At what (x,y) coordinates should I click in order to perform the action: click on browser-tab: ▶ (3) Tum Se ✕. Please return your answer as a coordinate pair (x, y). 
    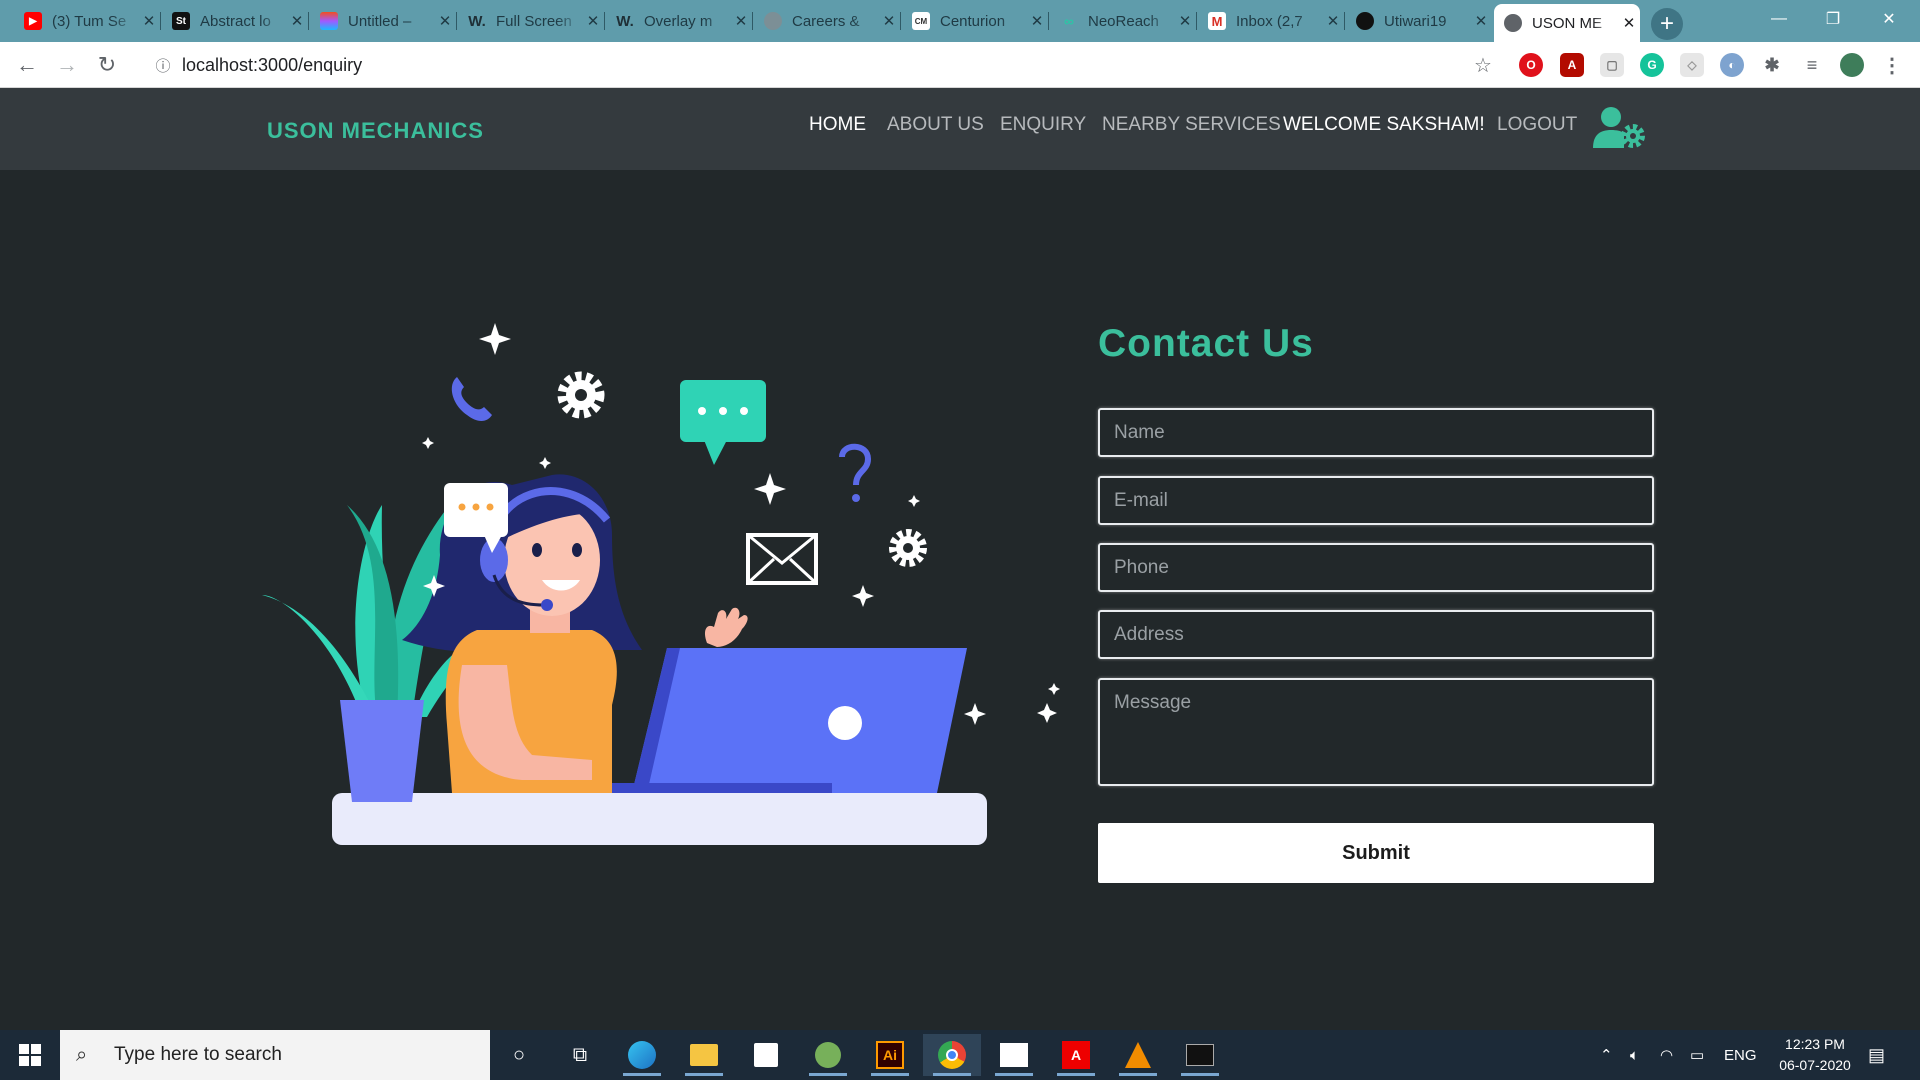
    Looking at the image, I should click on (87, 21).